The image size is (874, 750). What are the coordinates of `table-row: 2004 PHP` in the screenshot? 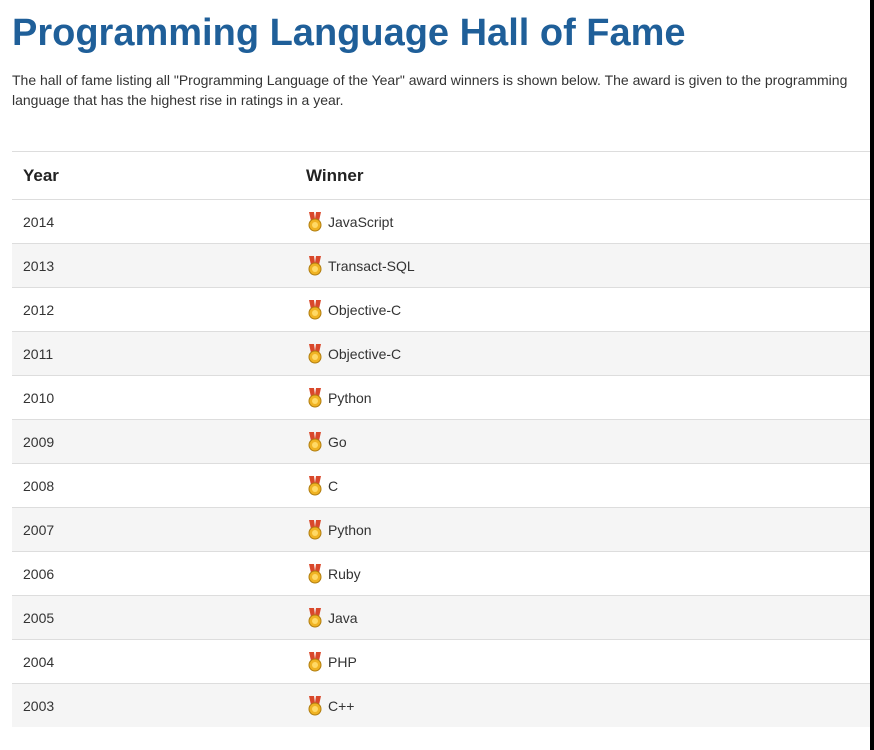 It's located at (441, 661).